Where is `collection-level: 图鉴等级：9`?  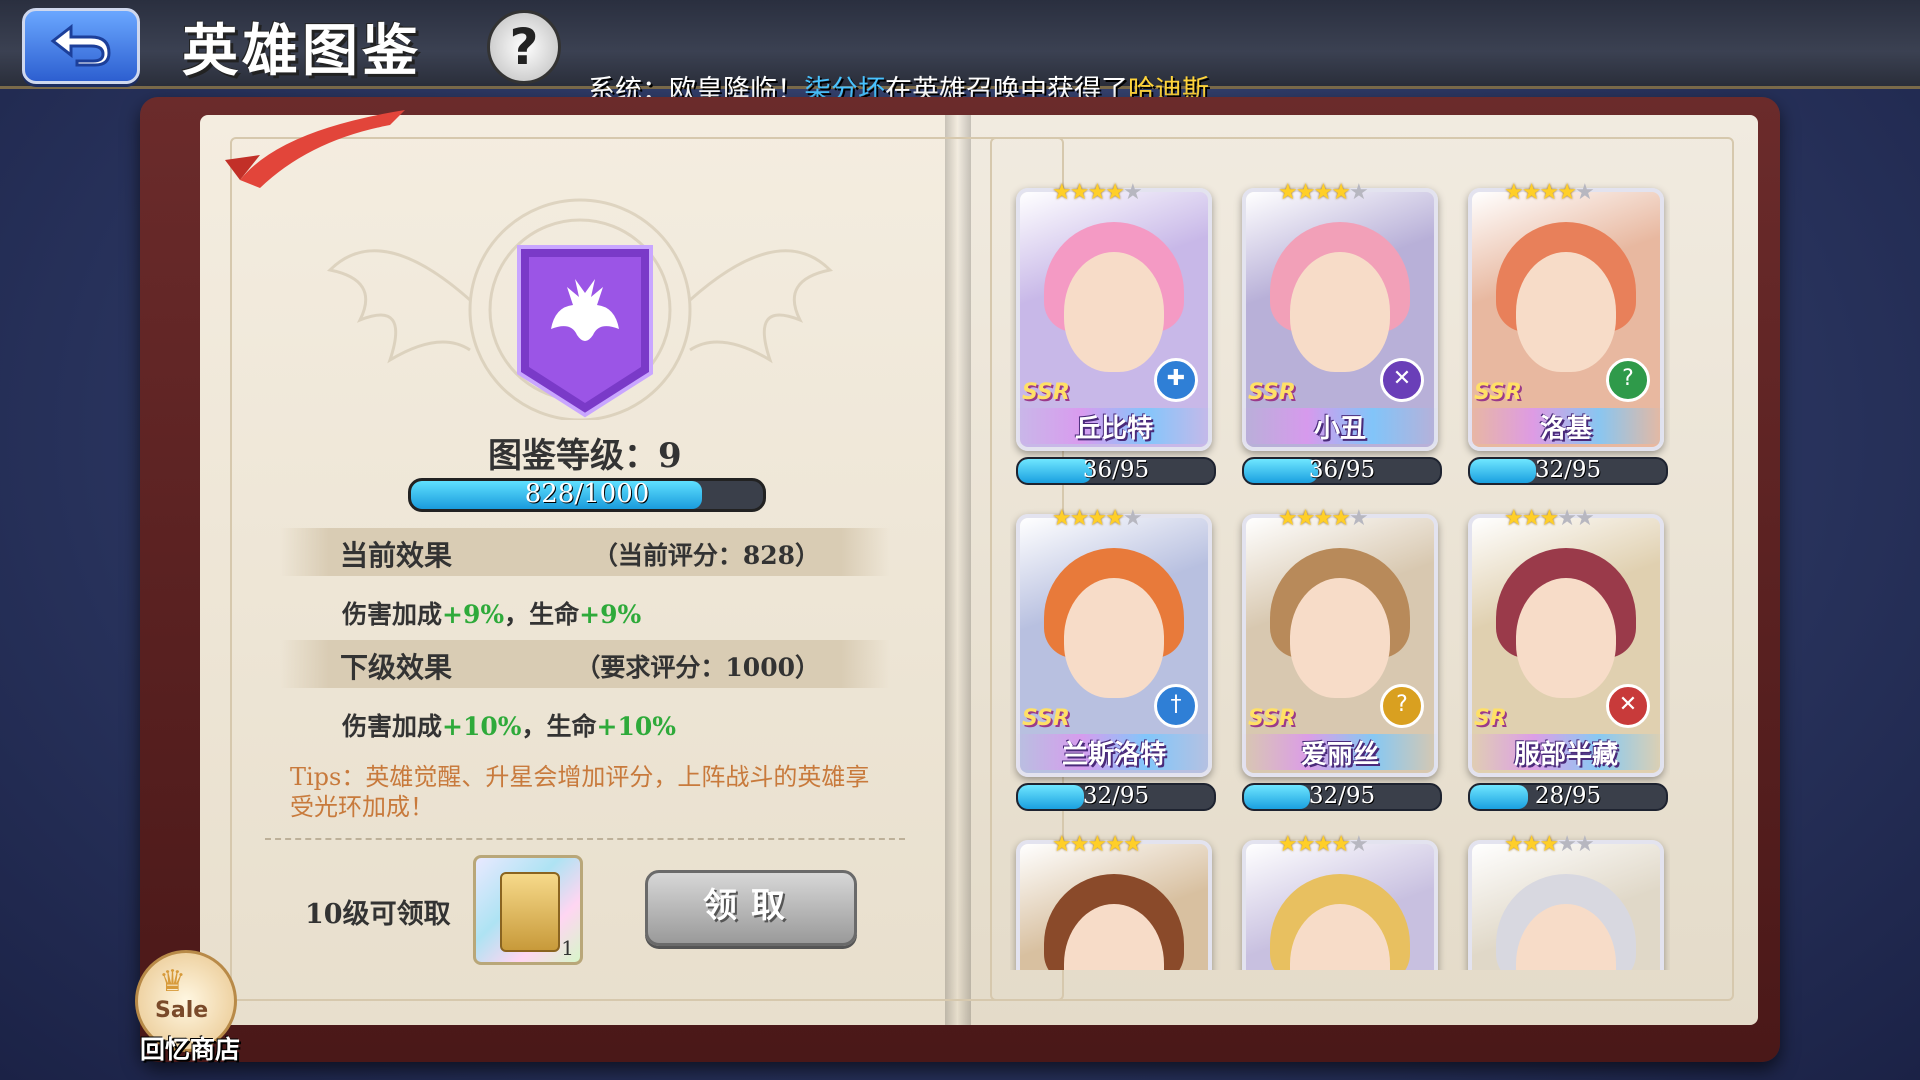 collection-level: 图鉴等级：9 is located at coordinates (585, 452).